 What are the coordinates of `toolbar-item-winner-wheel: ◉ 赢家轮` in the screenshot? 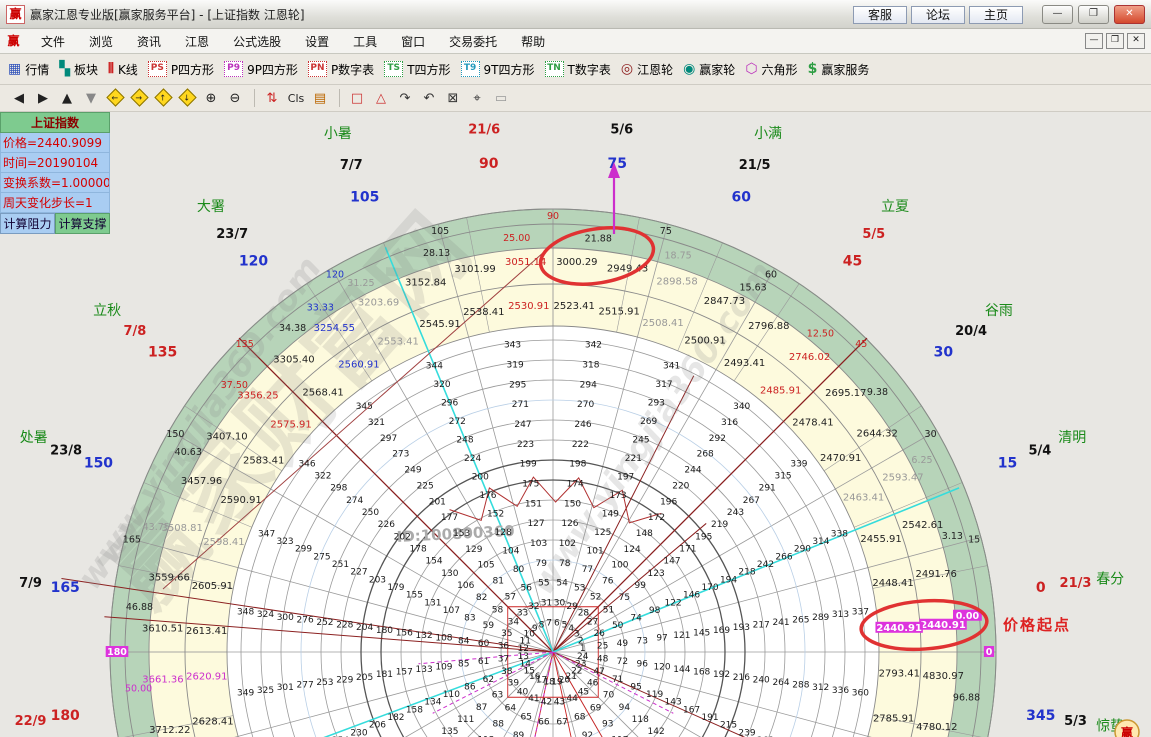 It's located at (709, 69).